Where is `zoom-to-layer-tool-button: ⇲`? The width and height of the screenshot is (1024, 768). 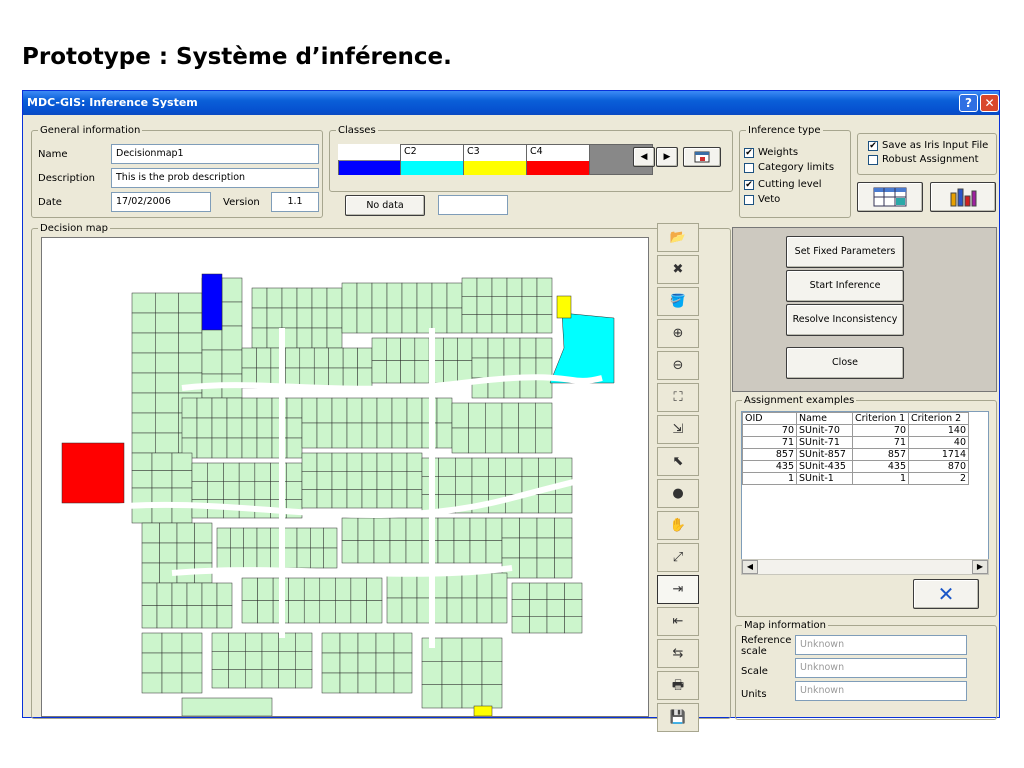
zoom-to-layer-tool-button: ⇲ is located at coordinates (678, 429).